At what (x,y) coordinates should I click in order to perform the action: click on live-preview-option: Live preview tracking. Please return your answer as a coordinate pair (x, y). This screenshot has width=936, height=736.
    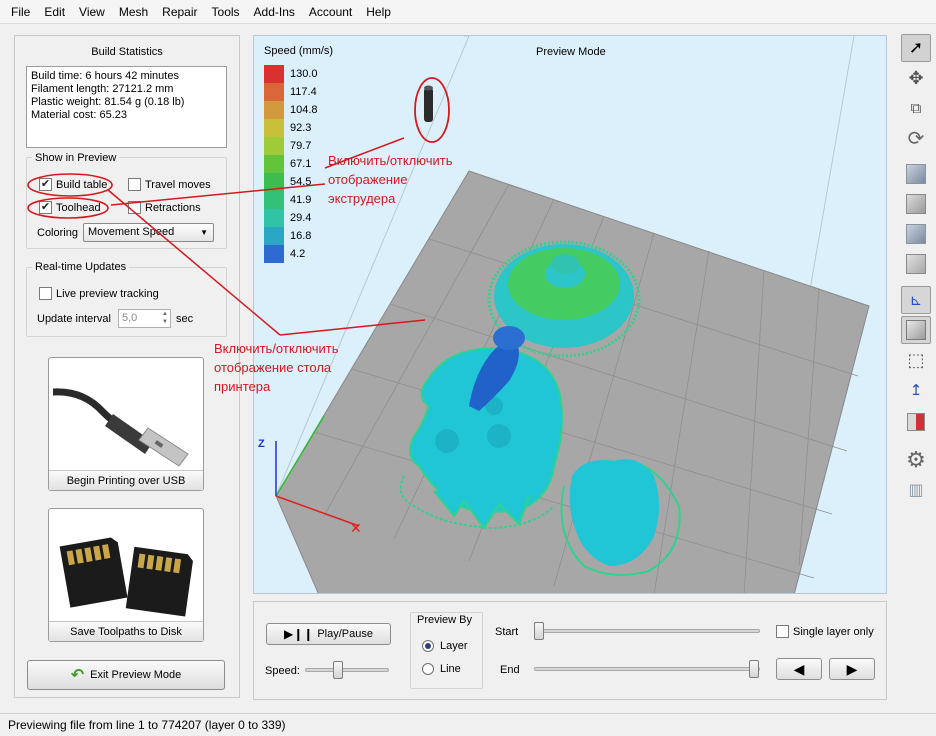
    Looking at the image, I should click on (99, 293).